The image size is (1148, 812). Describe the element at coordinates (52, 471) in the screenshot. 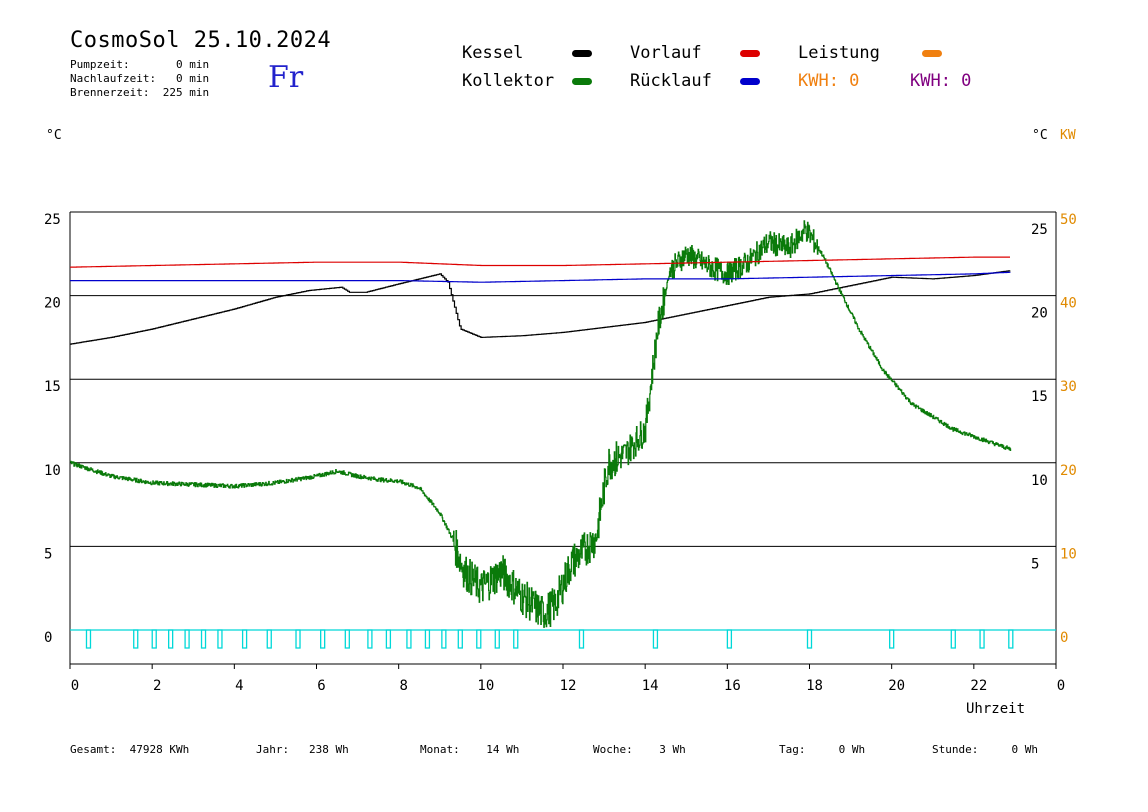

I see `y-tick-left-10: 10` at that location.